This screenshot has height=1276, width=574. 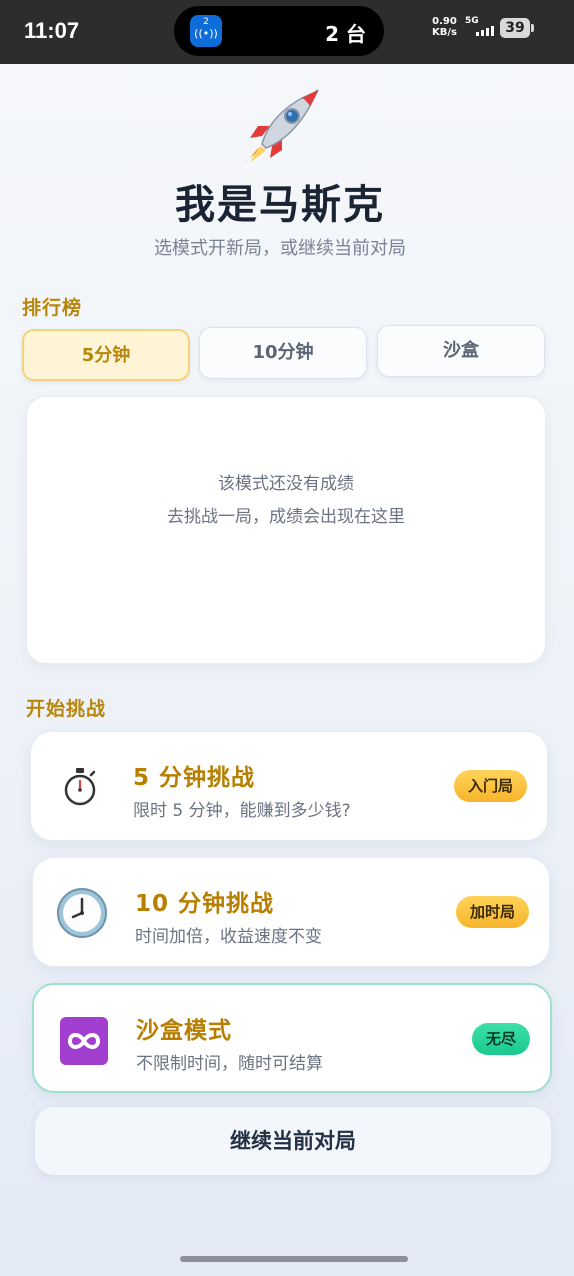 I want to click on challenge-desc: 限时 5 分钟，能赚到多少钱?, so click(x=242, y=811).